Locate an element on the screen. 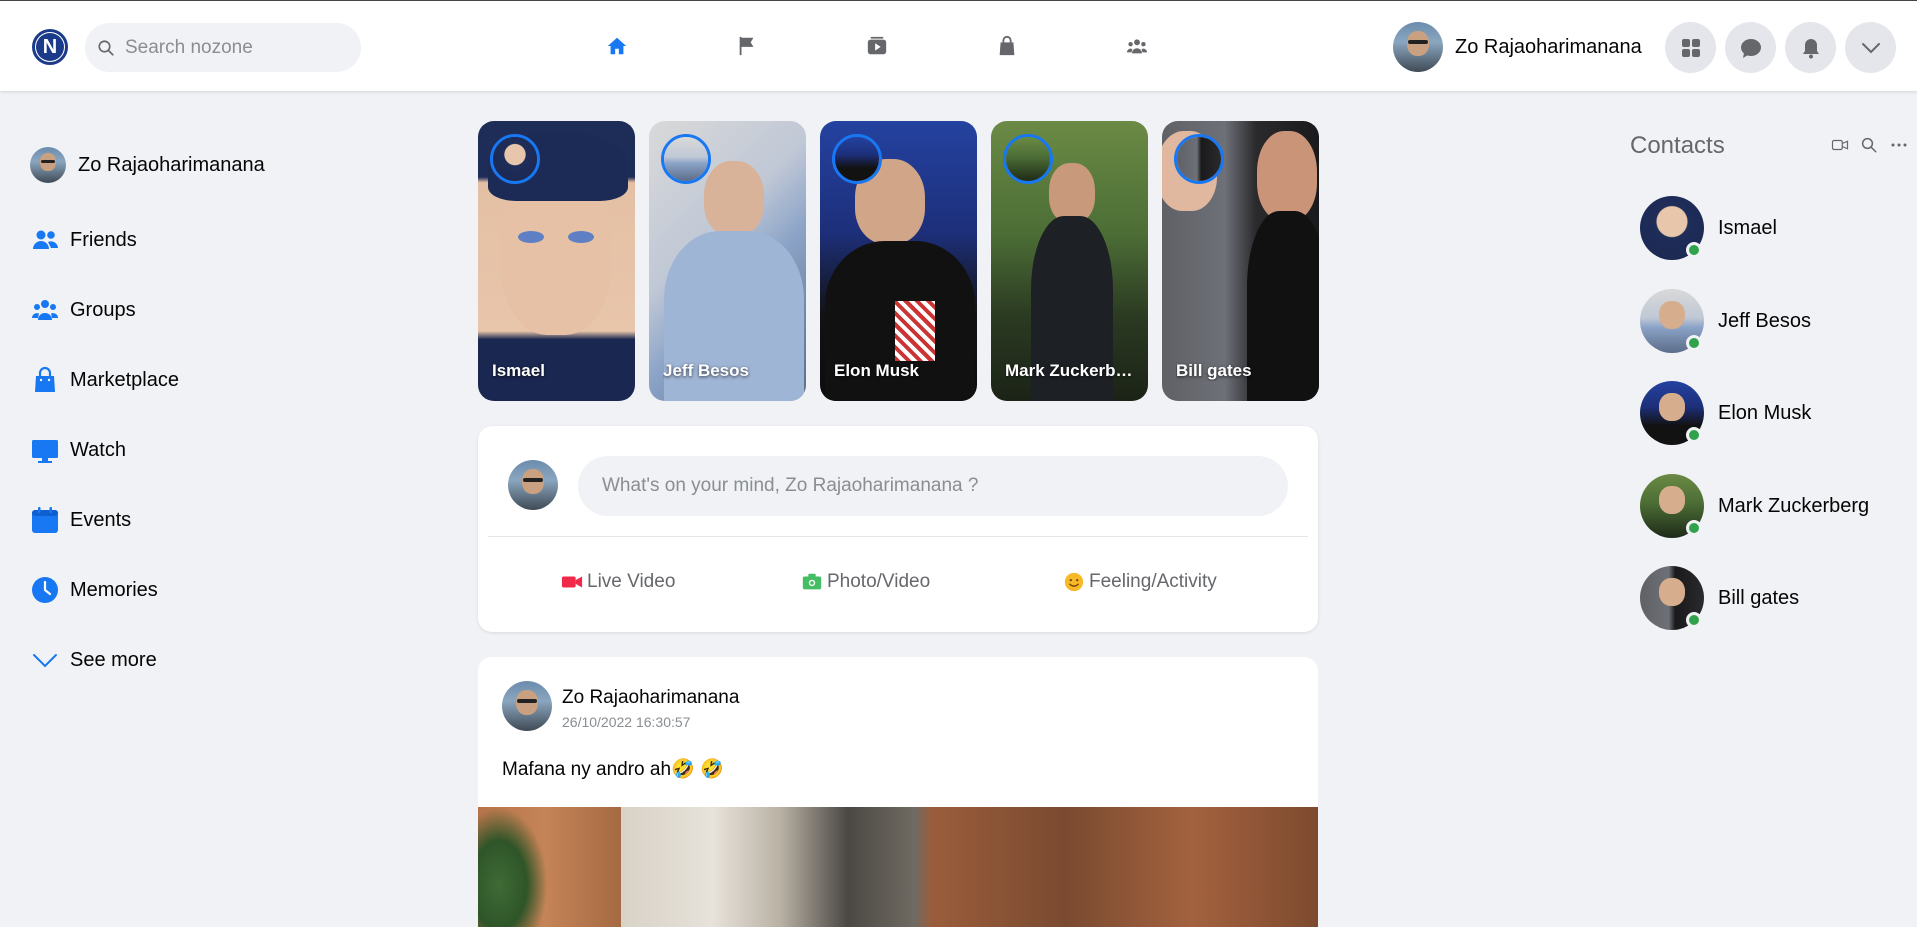 The width and height of the screenshot is (1917, 927). memories-icon is located at coordinates (45, 590).